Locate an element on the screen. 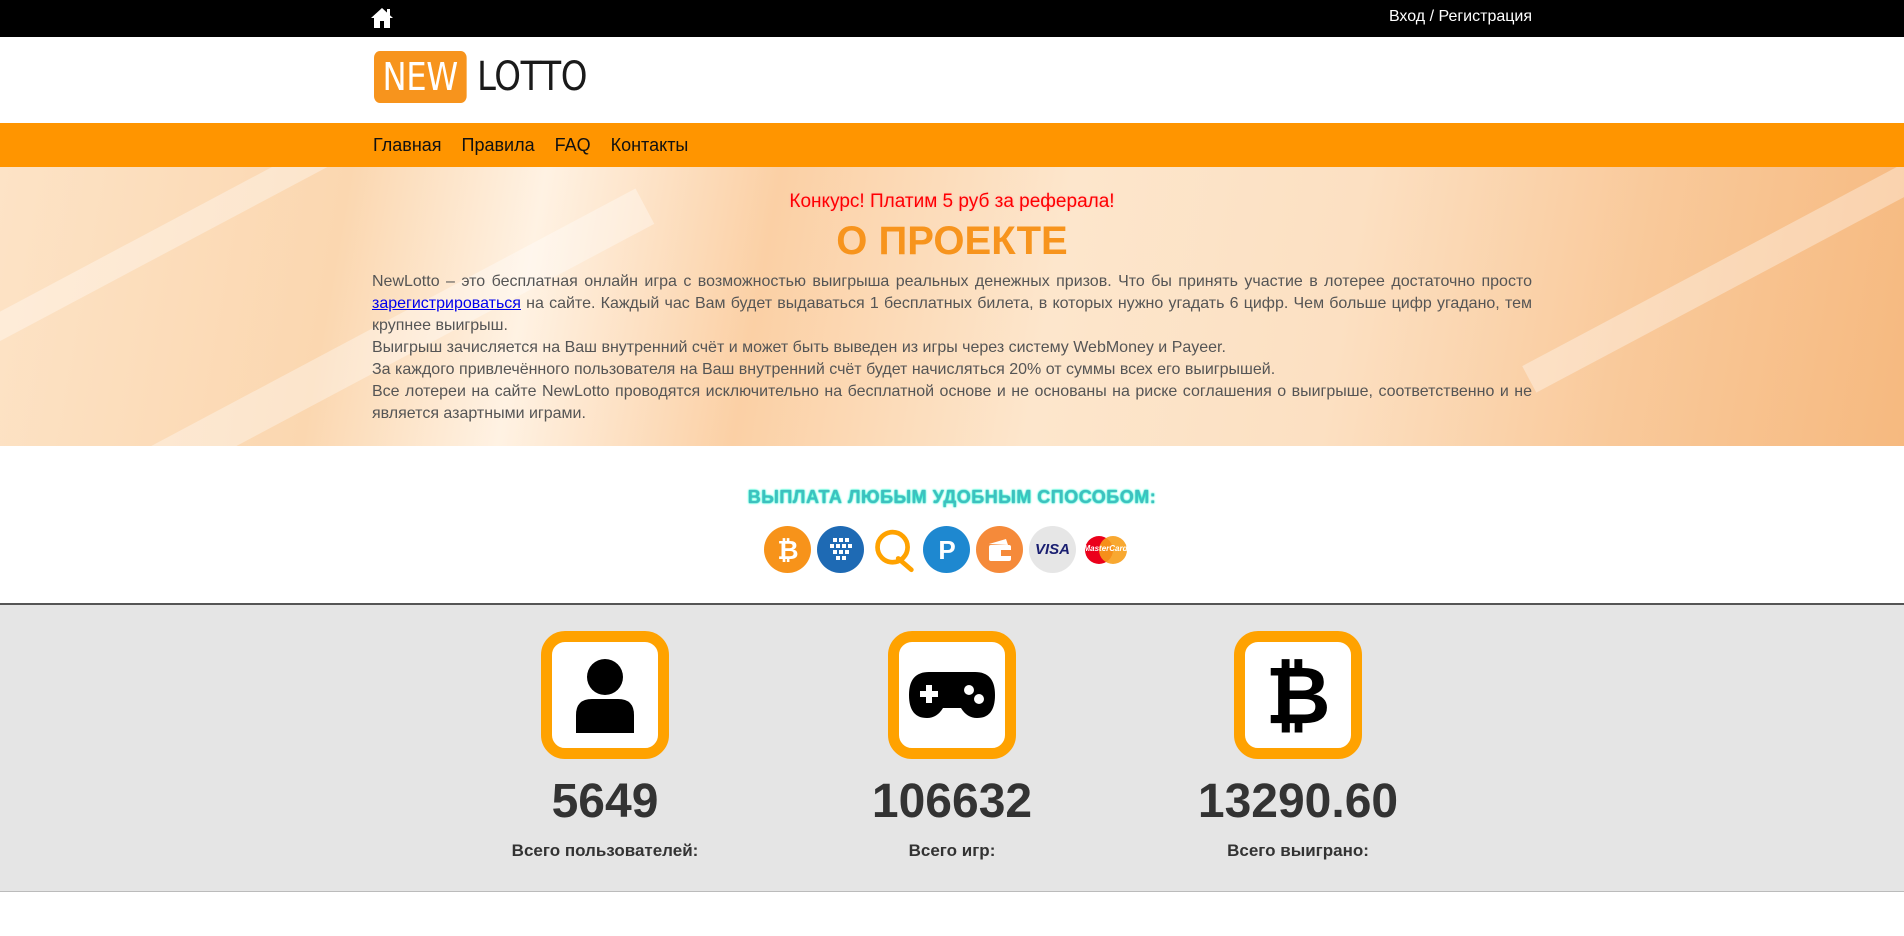 The height and width of the screenshot is (936, 1904). payout-title: ВЫПЛАТА ЛЮБЫМ УДОБНЫМ СПОСОБОМ: is located at coordinates (952, 497).